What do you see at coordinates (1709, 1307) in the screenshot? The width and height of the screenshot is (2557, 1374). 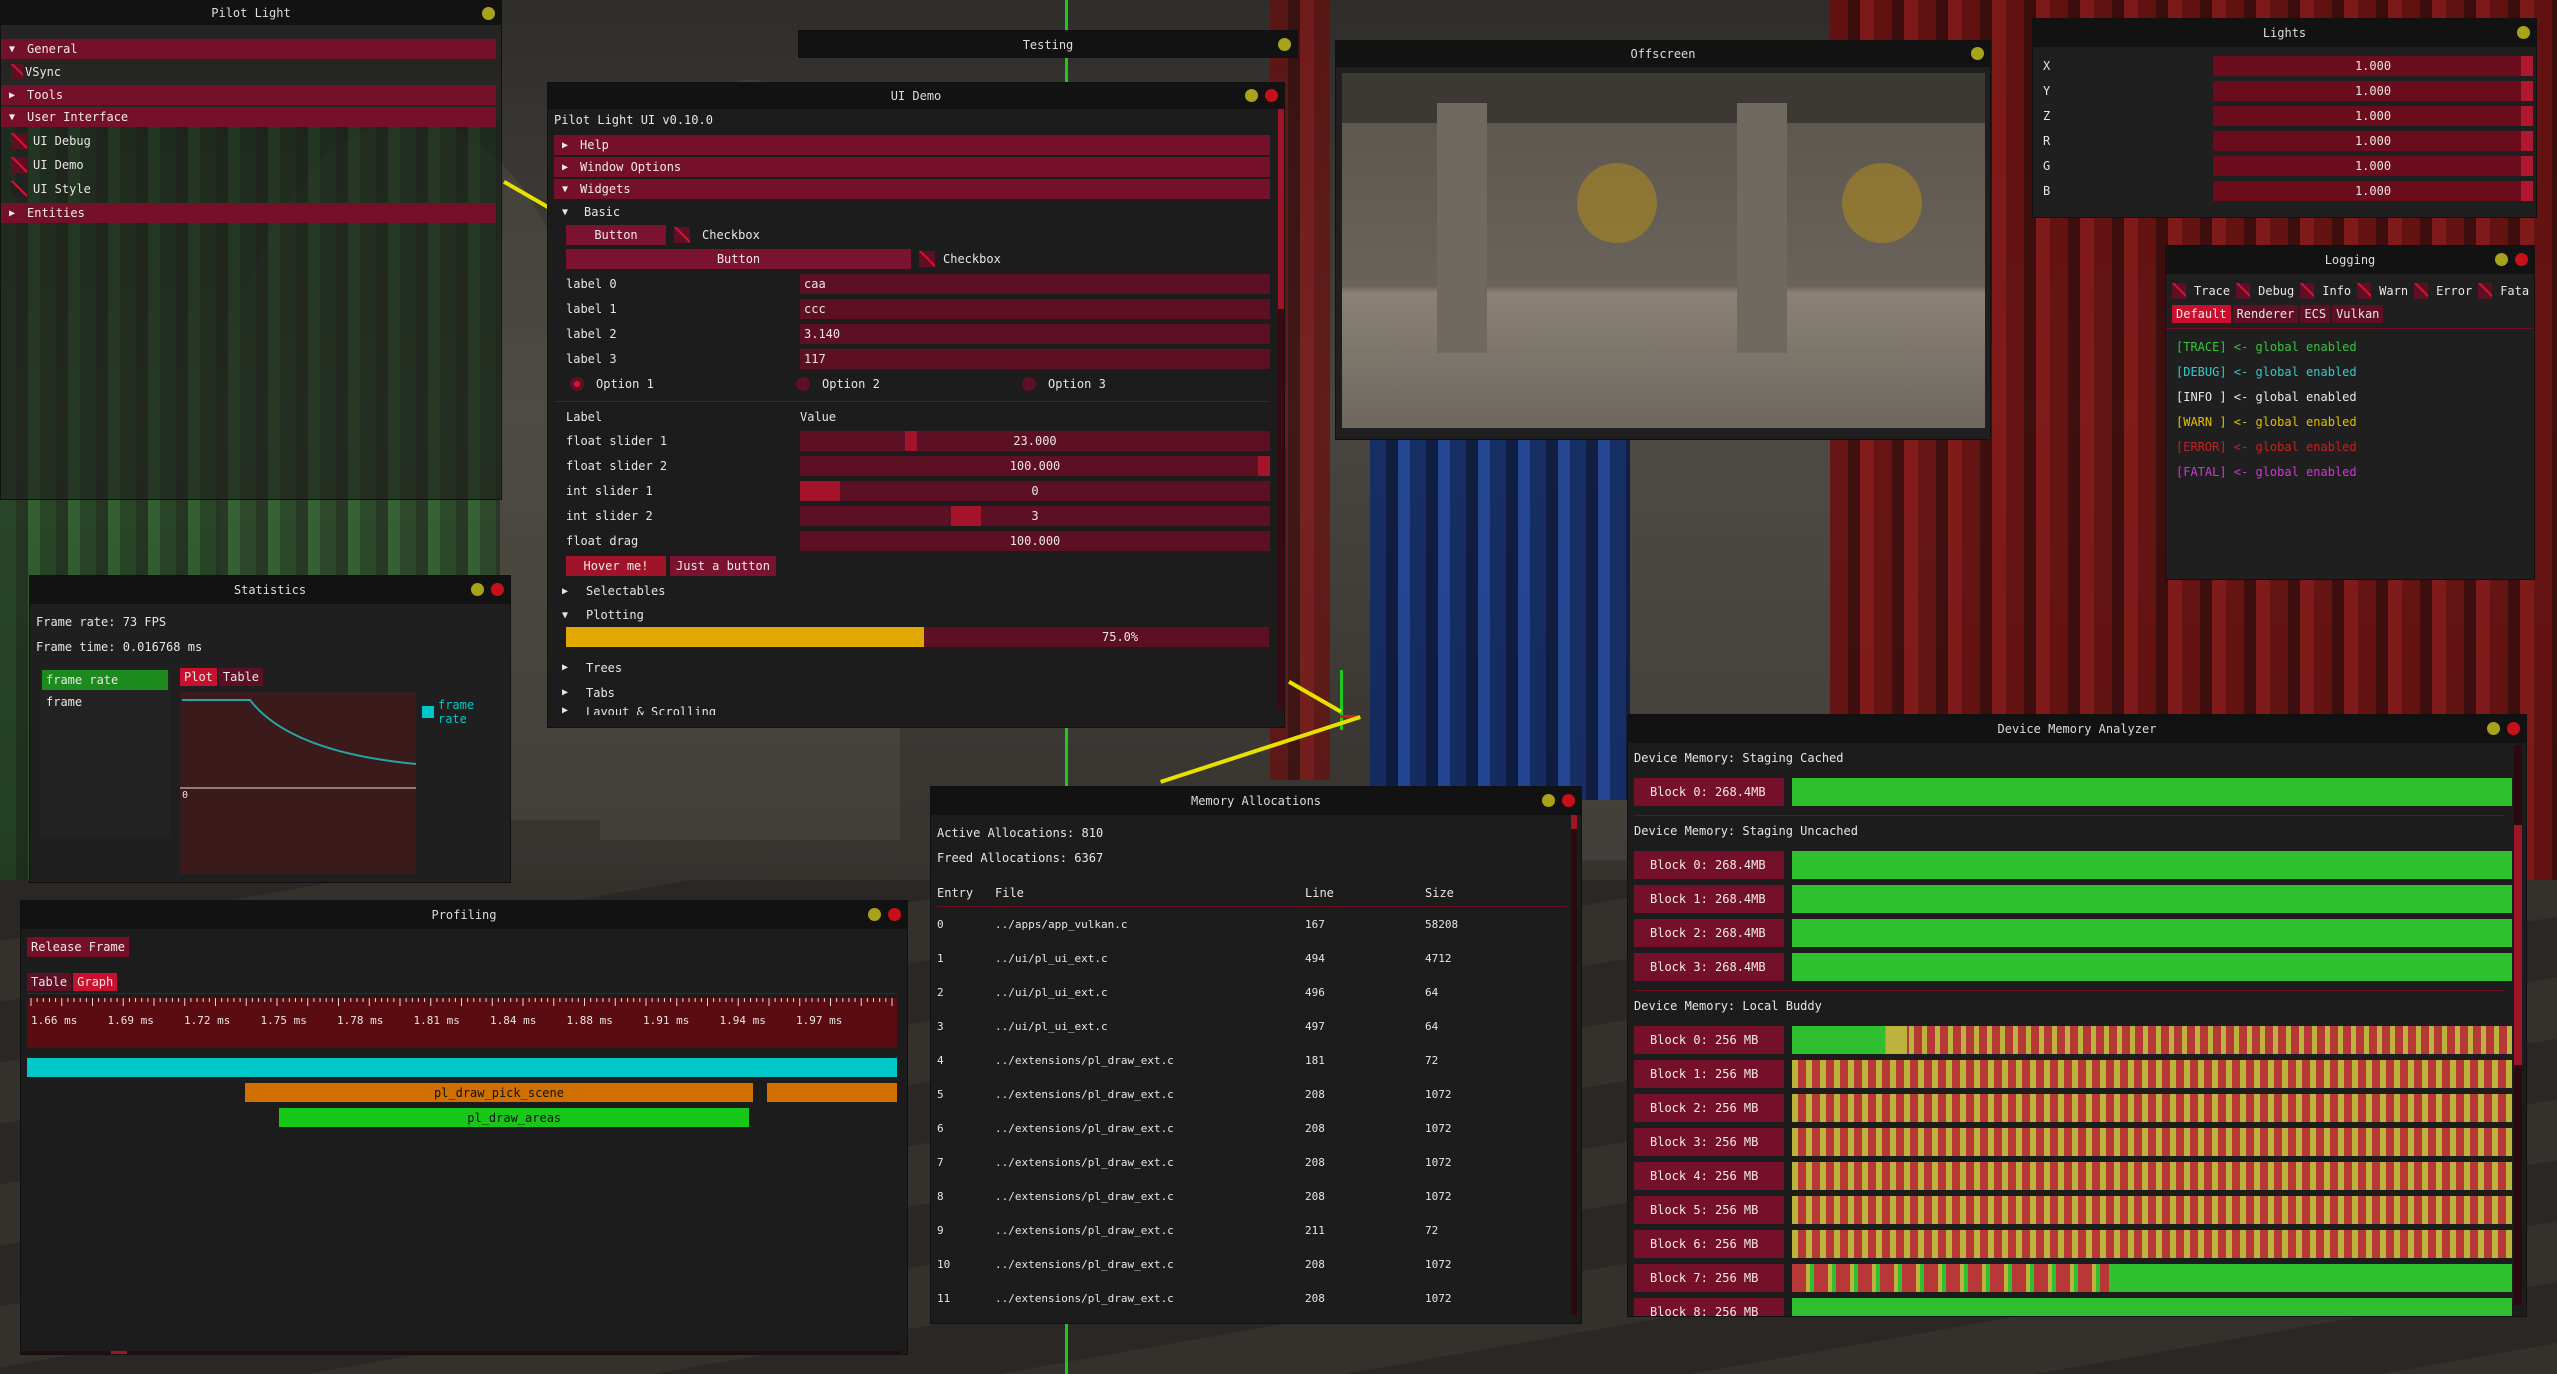 I see `dma-block-label: Block 8: 256 MB` at bounding box center [1709, 1307].